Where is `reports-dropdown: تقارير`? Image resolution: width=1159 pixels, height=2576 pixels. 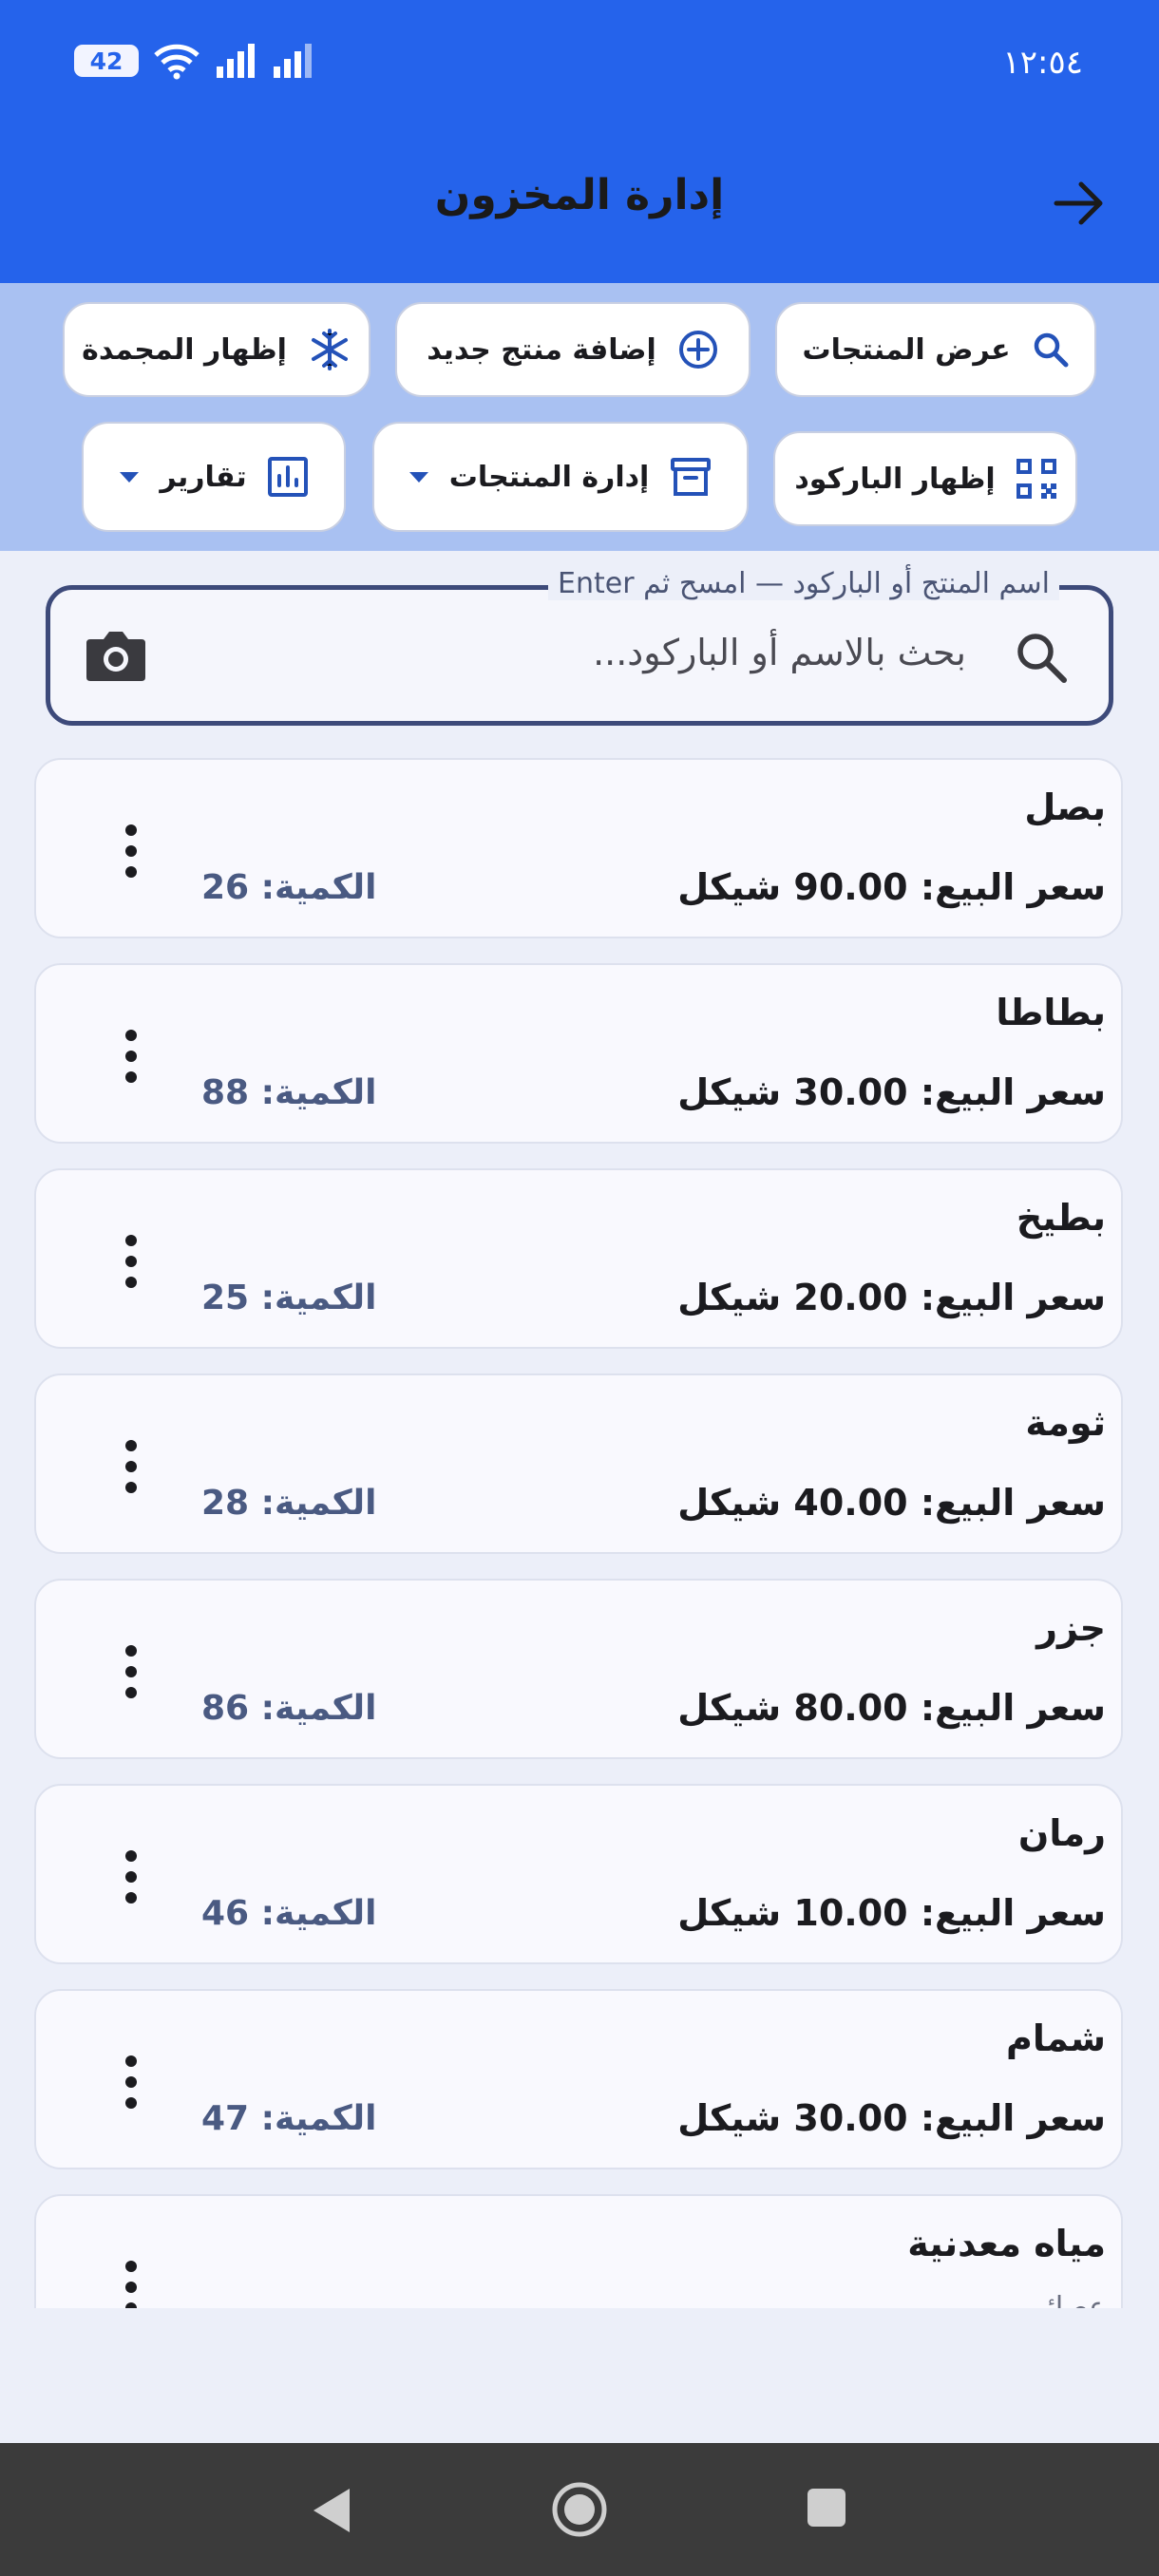 reports-dropdown: تقارير is located at coordinates (214, 477).